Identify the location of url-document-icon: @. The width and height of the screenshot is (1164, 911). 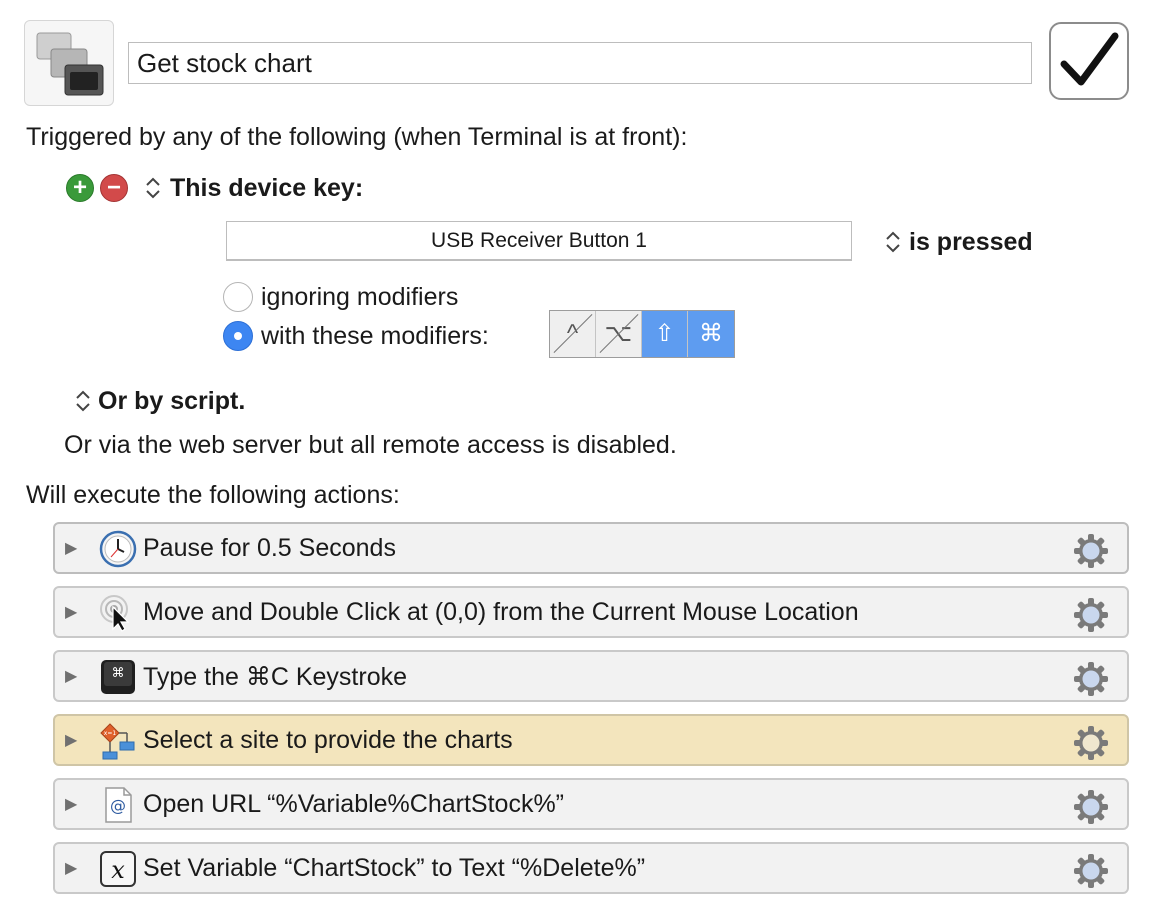
(118, 805).